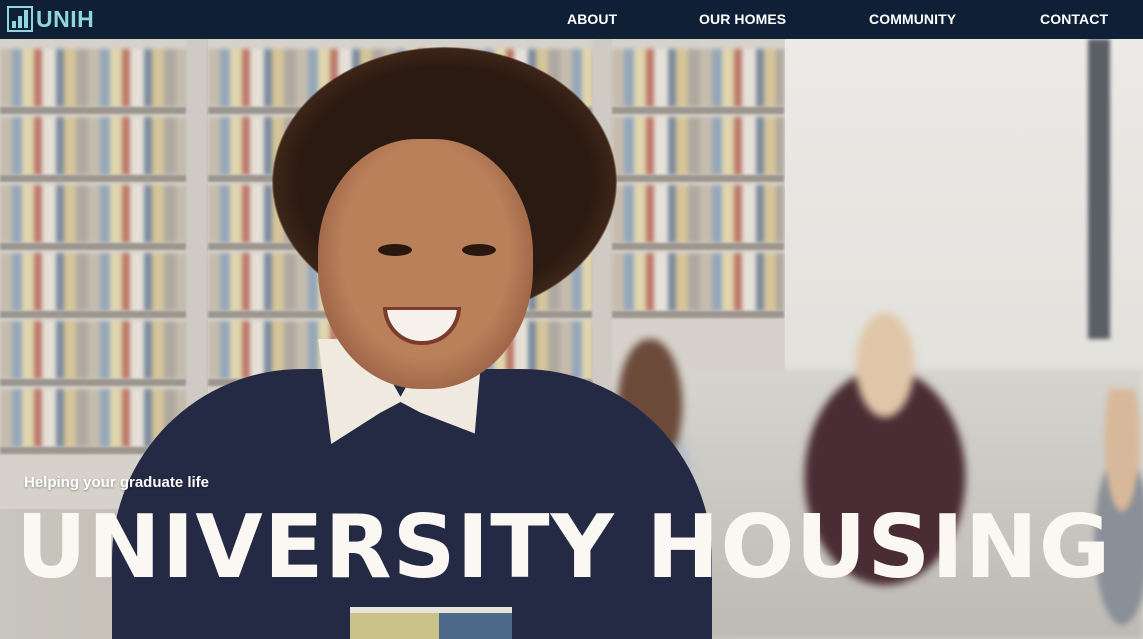 The height and width of the screenshot is (639, 1143). What do you see at coordinates (20, 19) in the screenshot?
I see `bar-chart-icon` at bounding box center [20, 19].